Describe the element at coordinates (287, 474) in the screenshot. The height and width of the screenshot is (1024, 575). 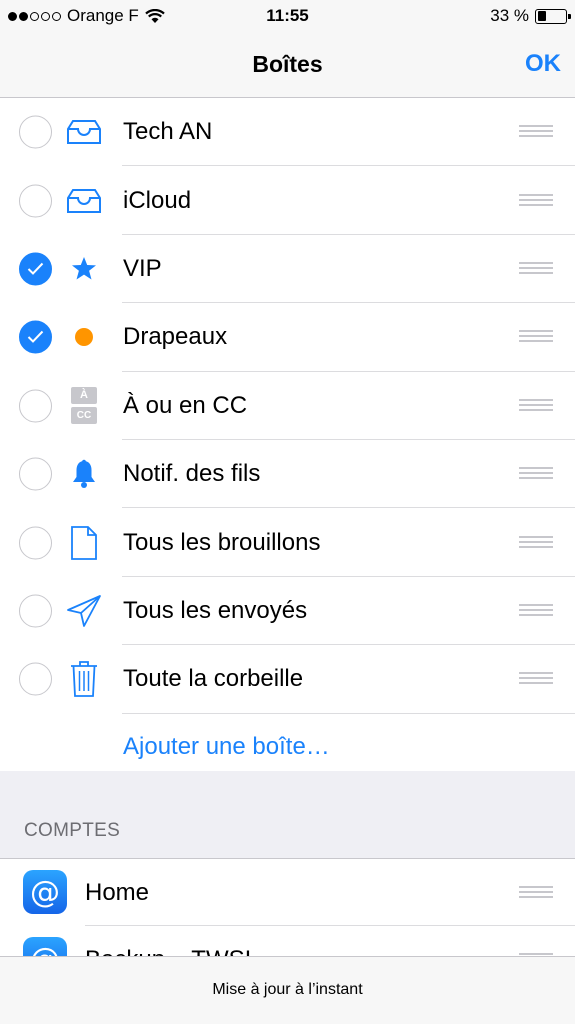
I see `mailbox-row-thread-notifications: Notif. des fils` at that location.